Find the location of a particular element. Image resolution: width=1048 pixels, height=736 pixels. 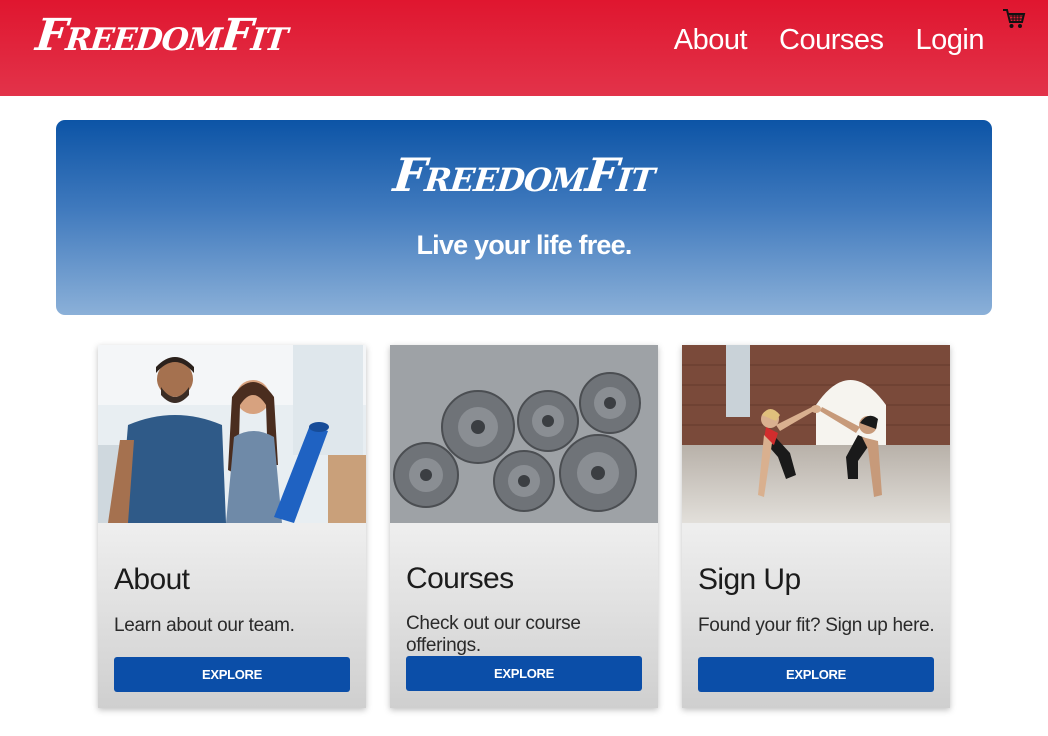

nav-link-login: Login is located at coordinates (950, 40).